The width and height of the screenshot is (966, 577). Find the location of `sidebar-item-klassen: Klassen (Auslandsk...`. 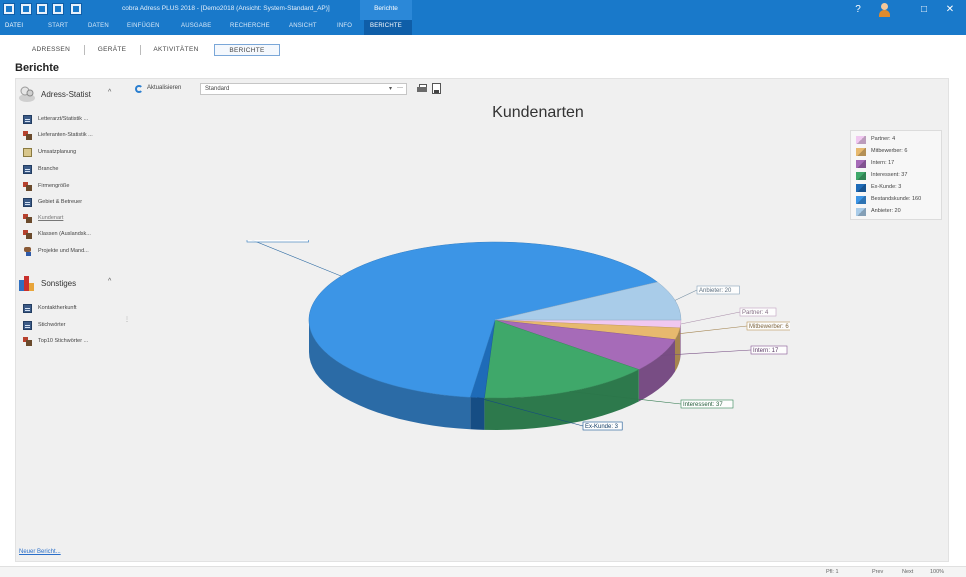

sidebar-item-klassen: Klassen (Auslandsk... is located at coordinates (72, 234).